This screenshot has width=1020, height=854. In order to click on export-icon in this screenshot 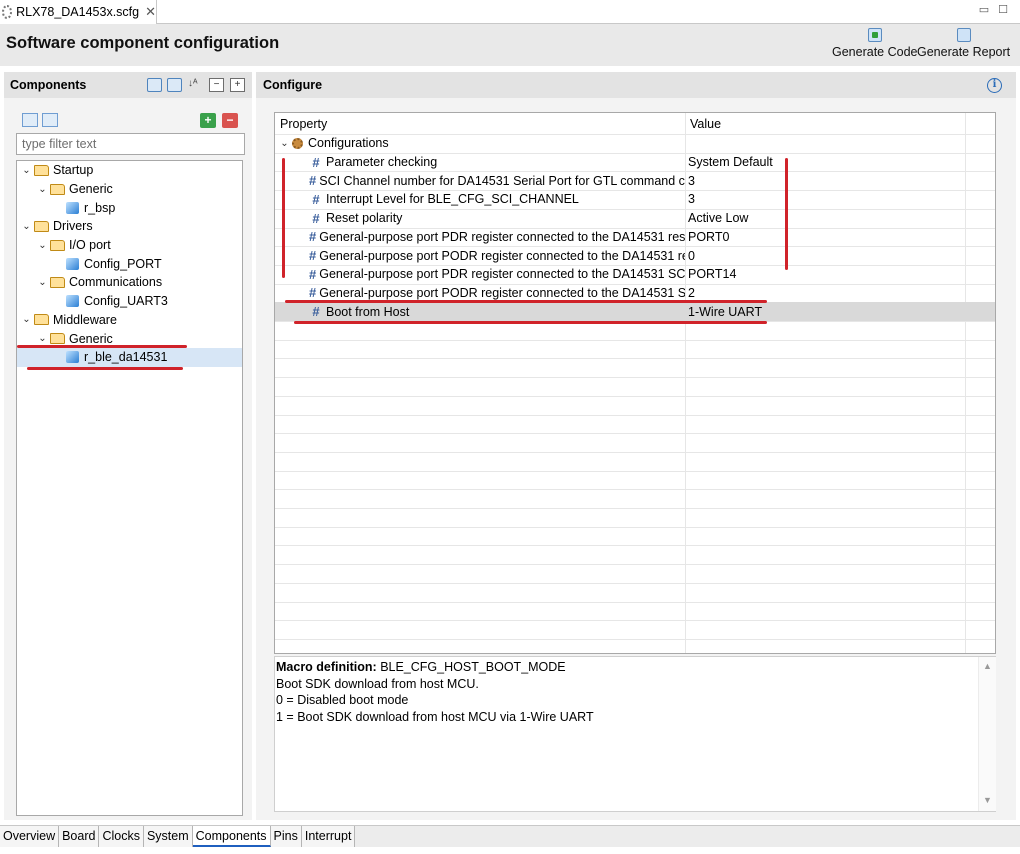, I will do `click(174, 85)`.